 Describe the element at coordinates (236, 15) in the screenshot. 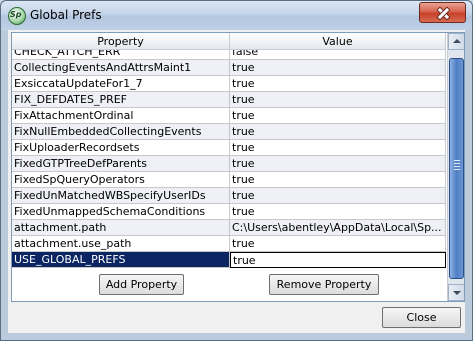

I see `title-bar: Sp Global Prefs` at that location.